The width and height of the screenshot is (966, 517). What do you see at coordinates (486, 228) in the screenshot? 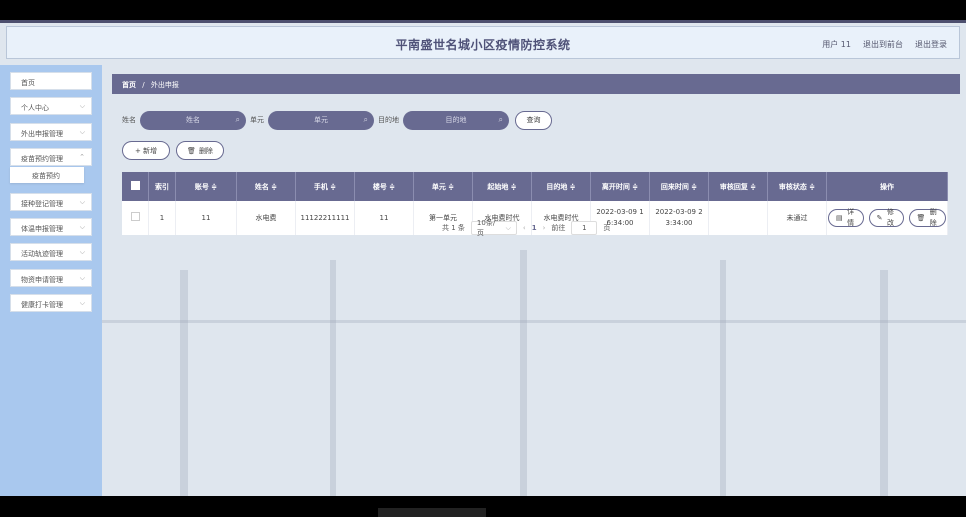
I see `page-size-value: 10条/页` at bounding box center [486, 228].